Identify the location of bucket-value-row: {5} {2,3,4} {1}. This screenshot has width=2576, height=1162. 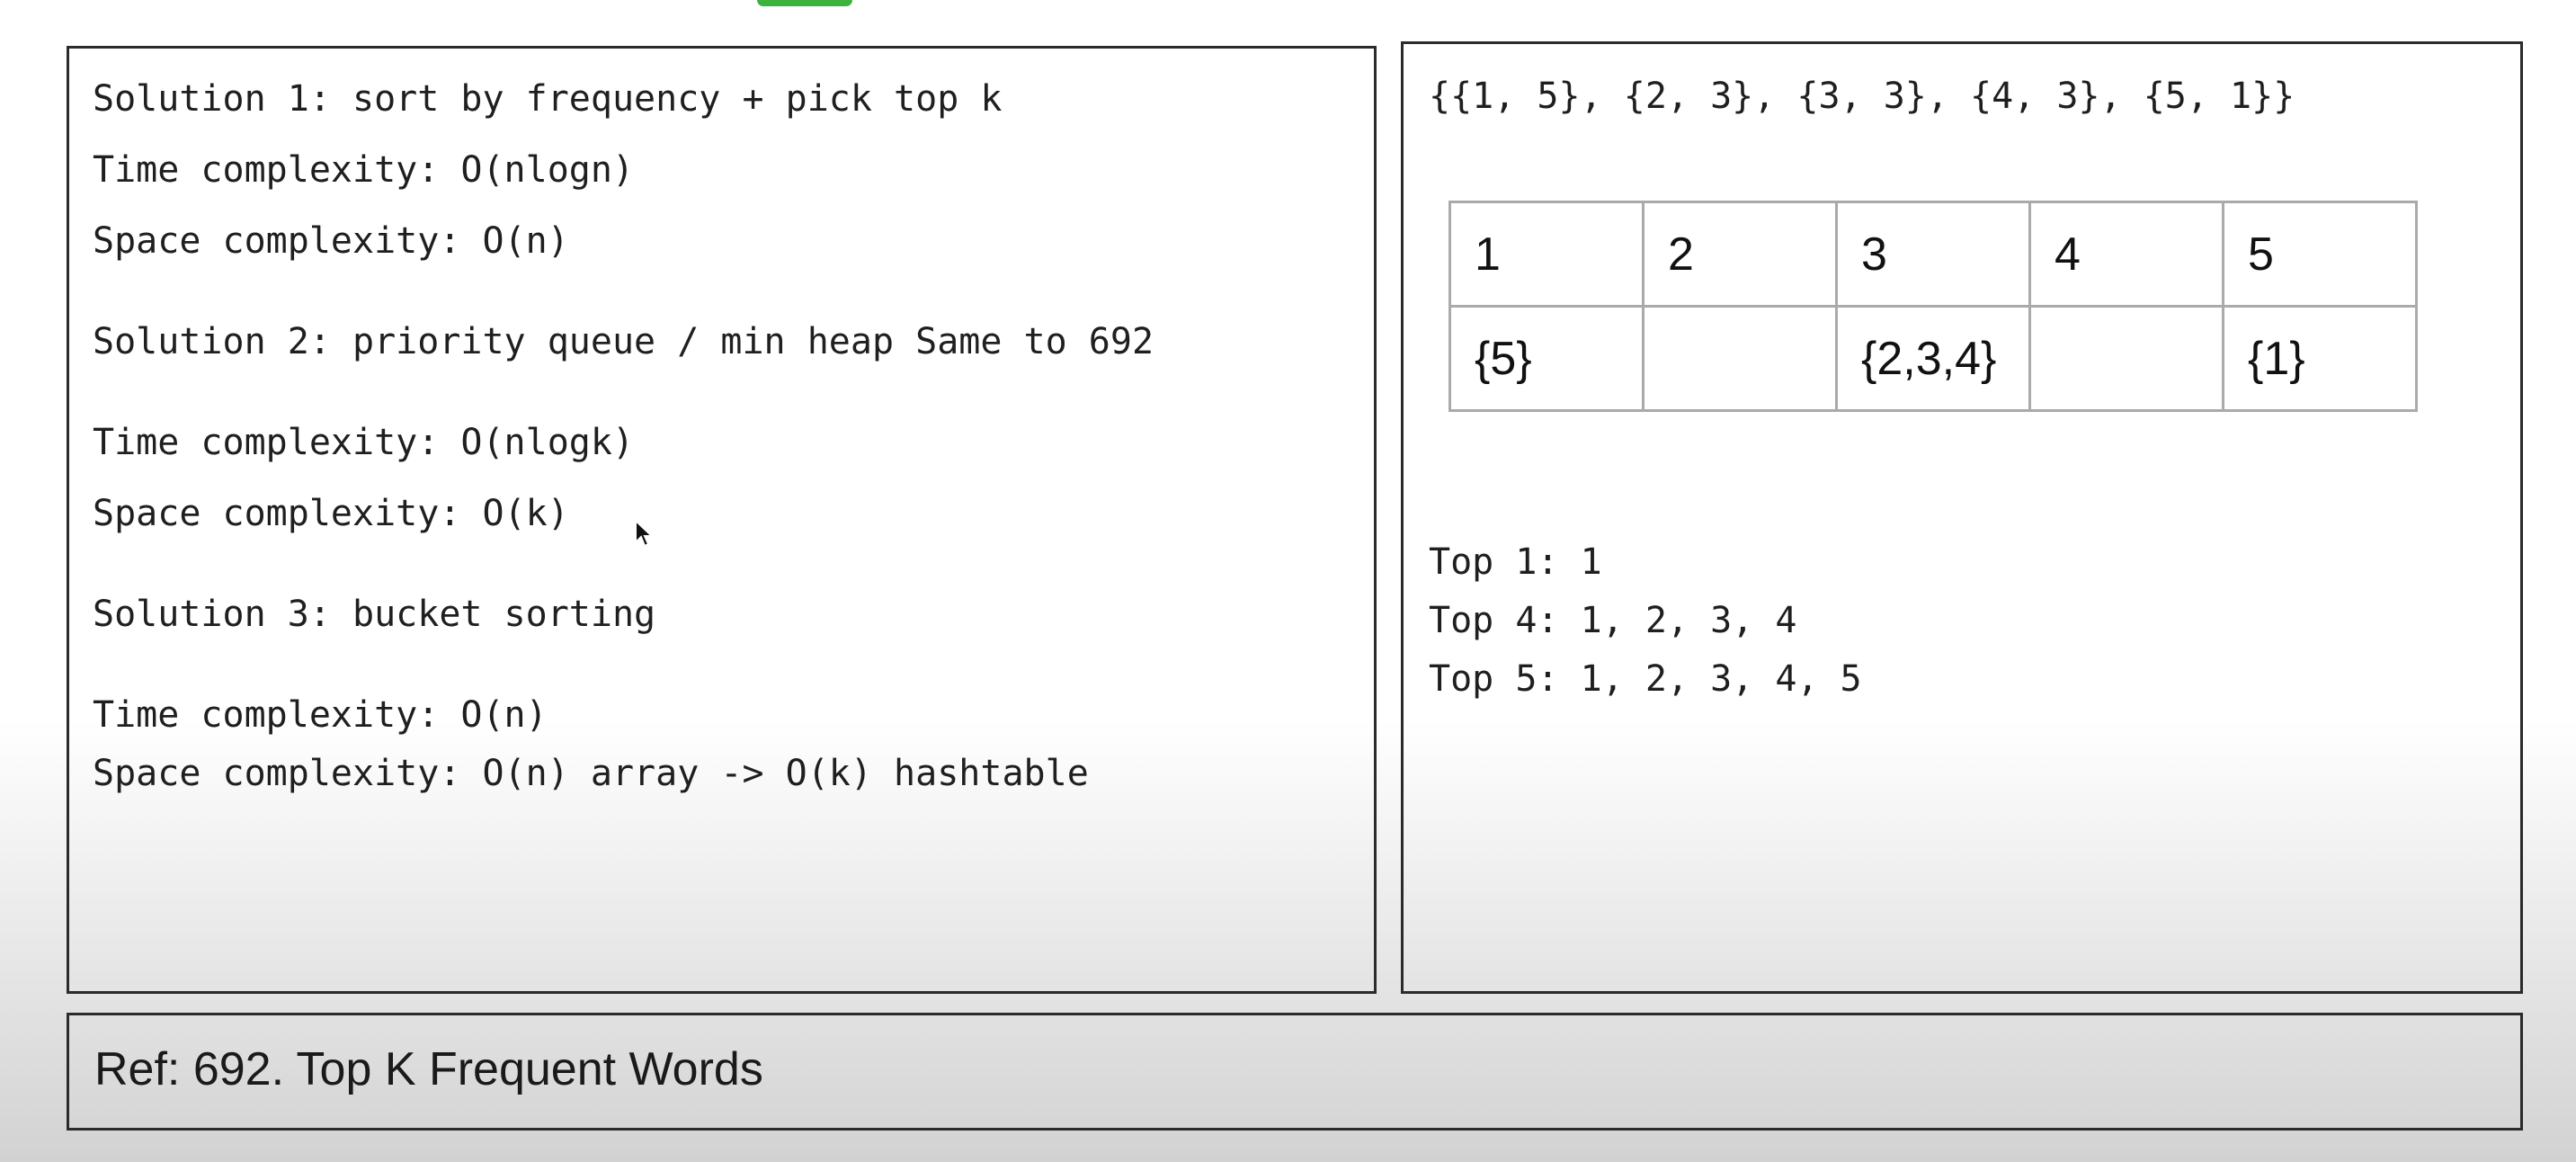
(1933, 358).